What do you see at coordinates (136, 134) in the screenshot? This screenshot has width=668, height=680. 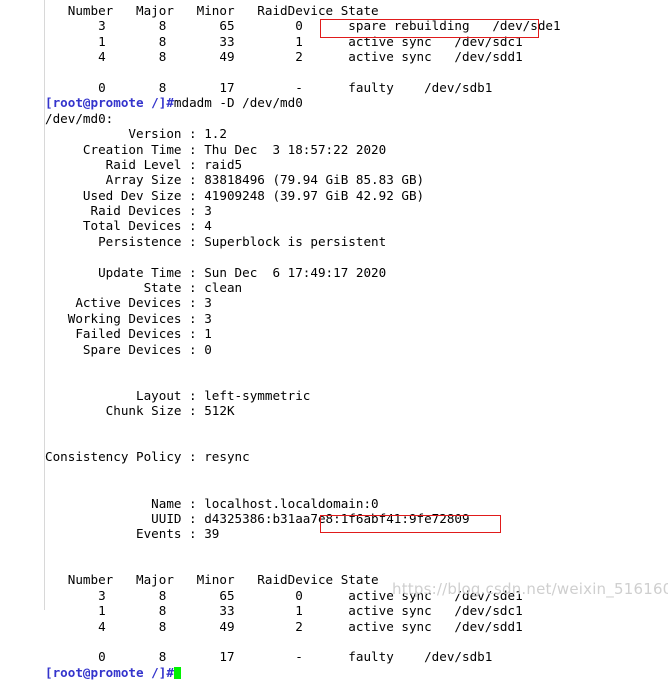 I see `field-version: Version : 1.2` at bounding box center [136, 134].